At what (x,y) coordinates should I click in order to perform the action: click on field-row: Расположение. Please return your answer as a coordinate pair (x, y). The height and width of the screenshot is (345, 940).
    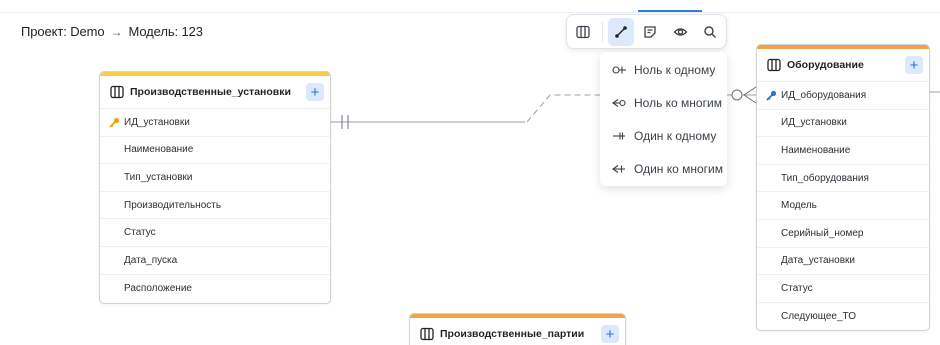
    Looking at the image, I should click on (215, 289).